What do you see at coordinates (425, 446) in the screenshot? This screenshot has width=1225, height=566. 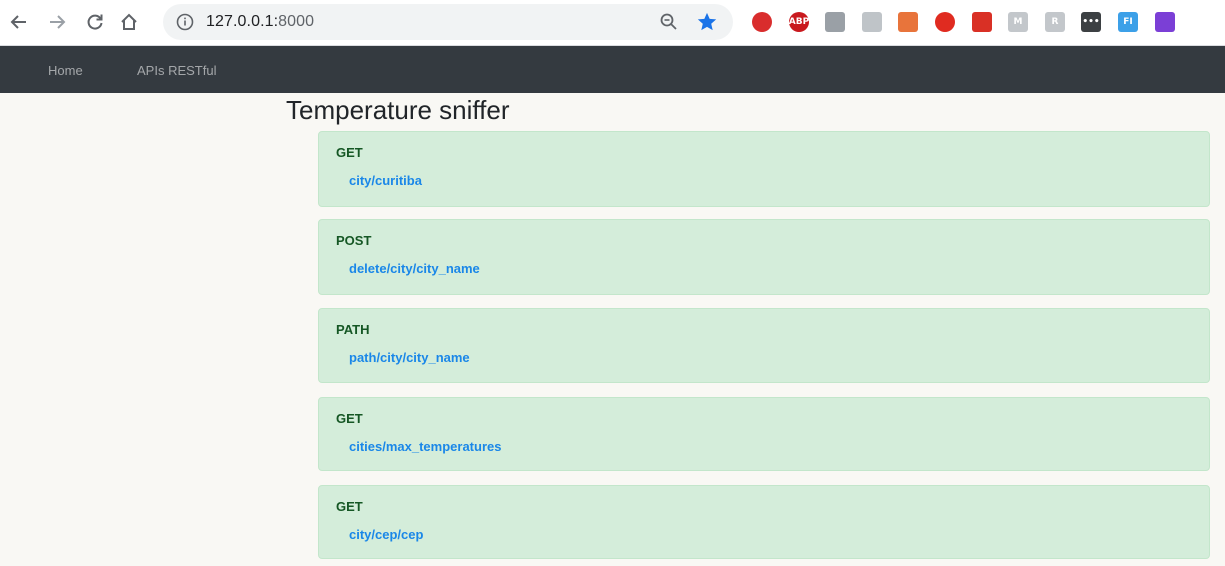 I see `endpoint-link: cities/max_temperatures` at bounding box center [425, 446].